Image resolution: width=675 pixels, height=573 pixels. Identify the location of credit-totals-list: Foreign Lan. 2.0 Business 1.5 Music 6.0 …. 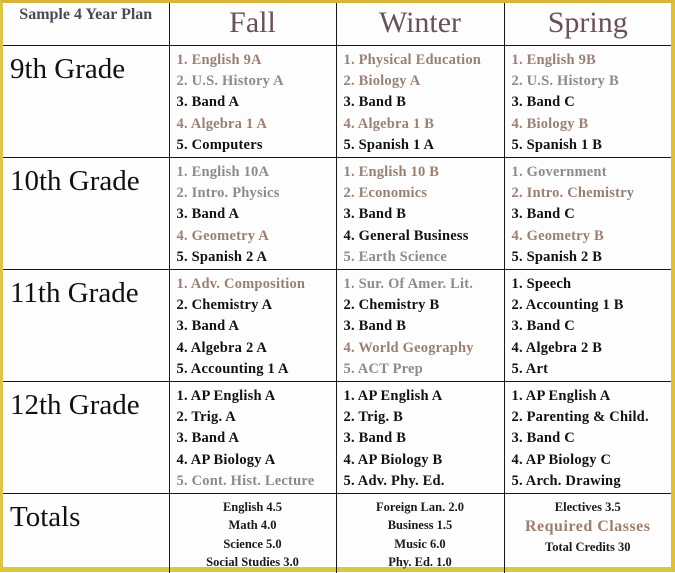
(420, 533).